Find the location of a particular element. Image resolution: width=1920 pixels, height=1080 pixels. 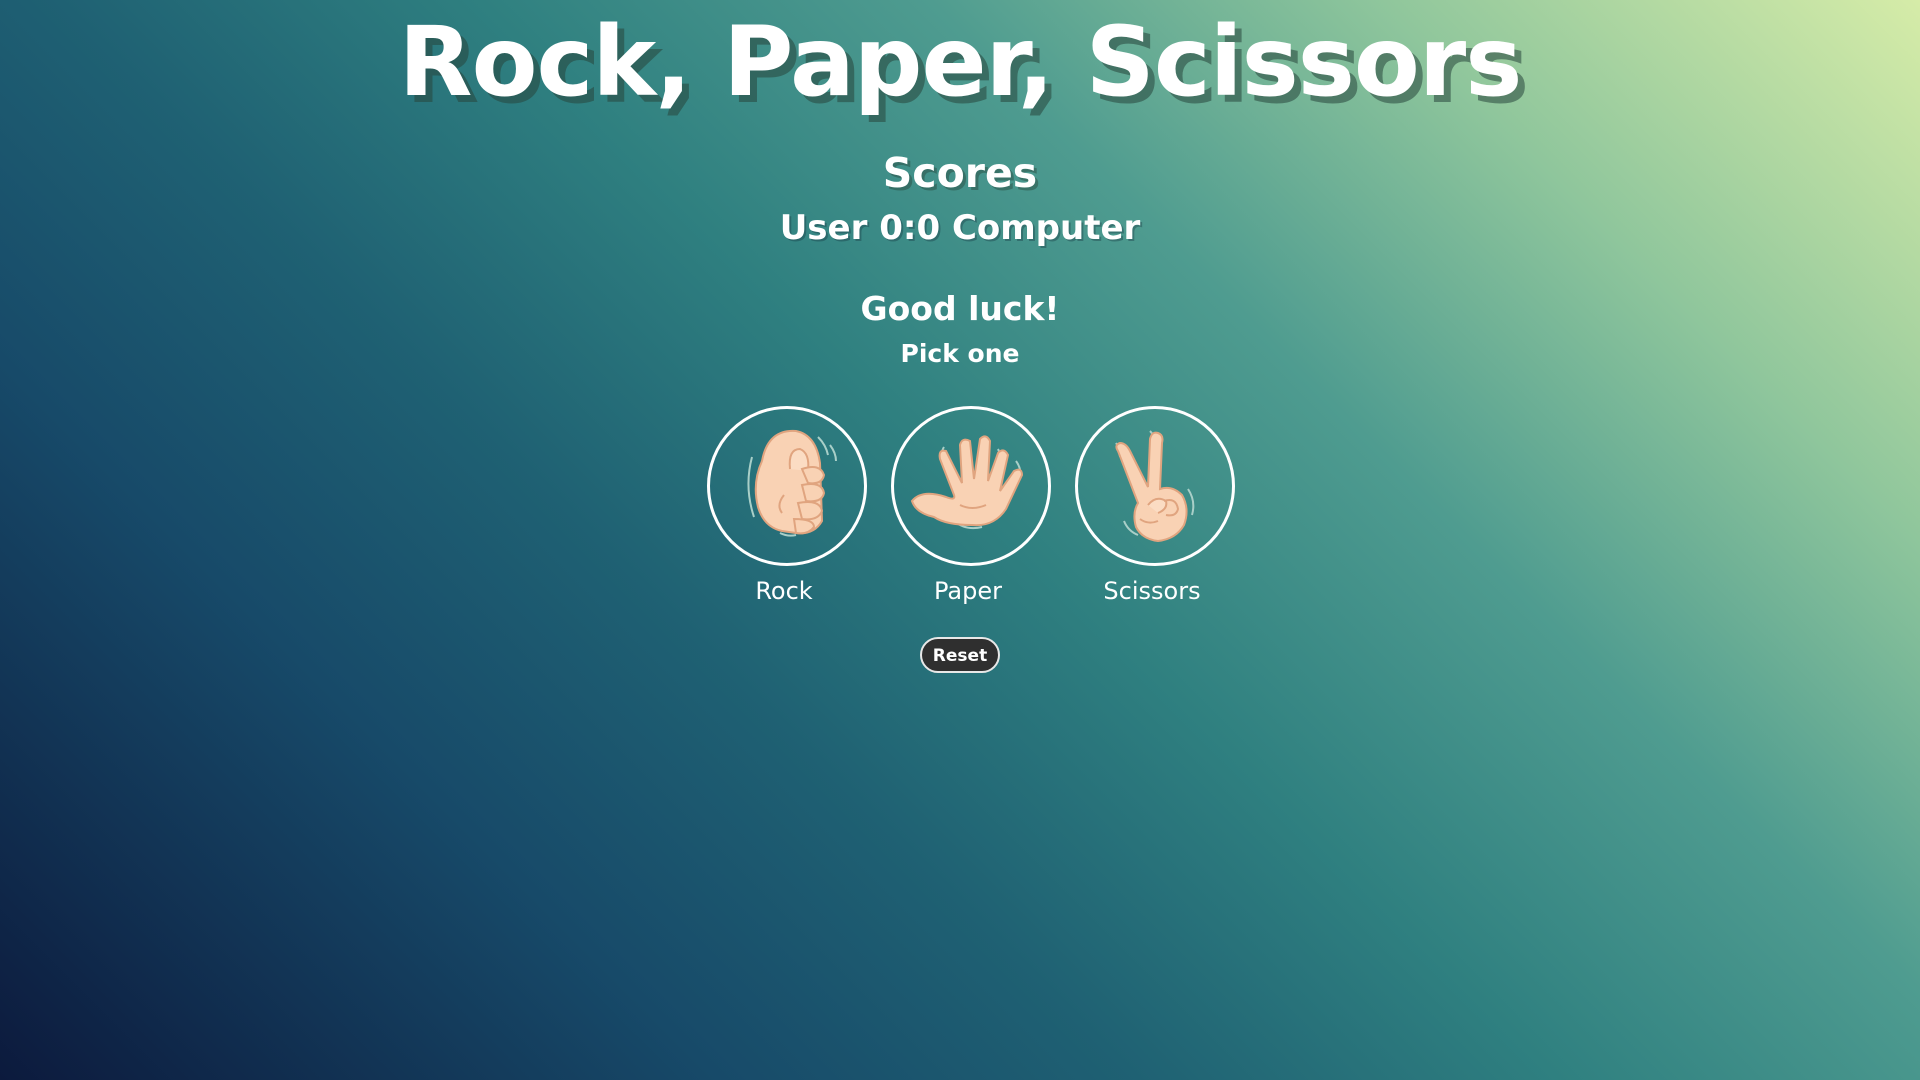

peace-hand-icon is located at coordinates (1155, 486).